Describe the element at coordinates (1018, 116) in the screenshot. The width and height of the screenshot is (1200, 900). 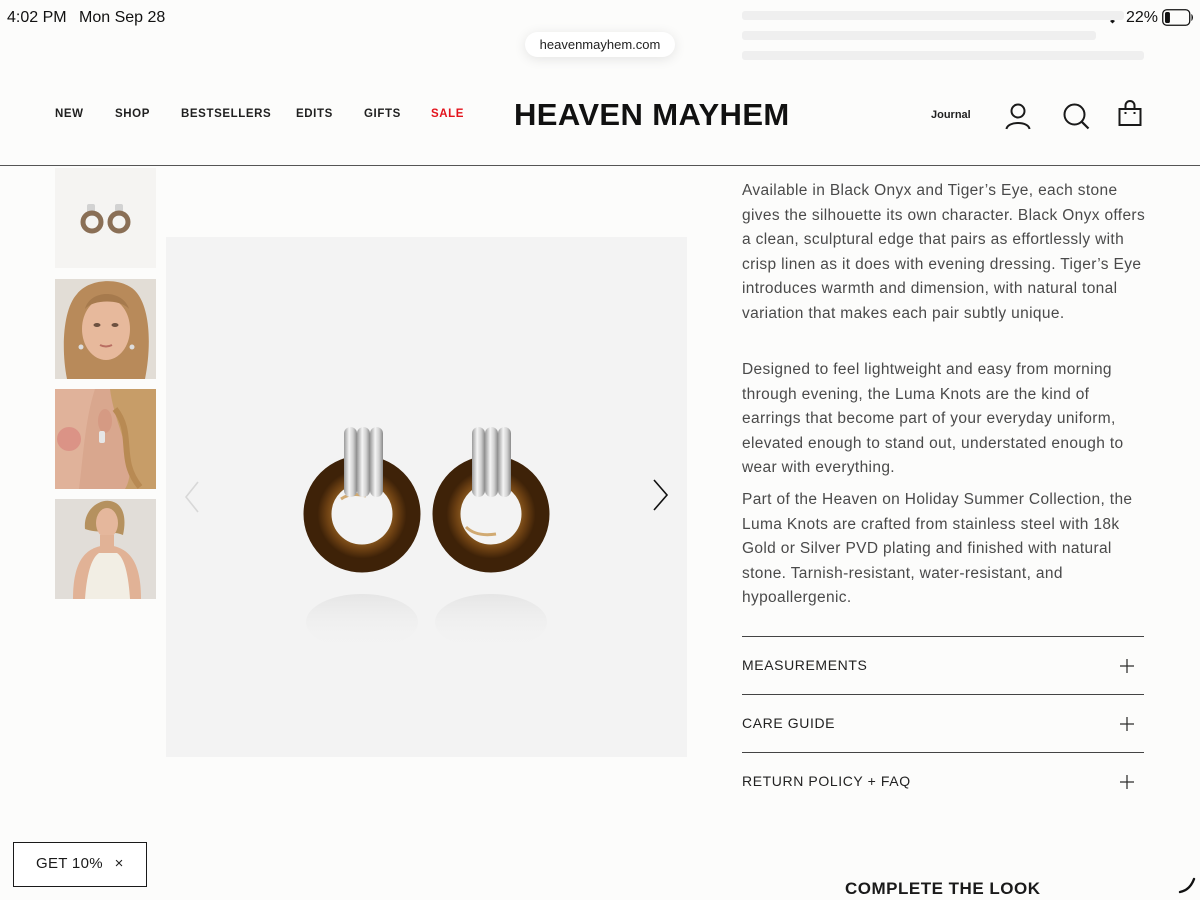
I see `account-icon` at that location.